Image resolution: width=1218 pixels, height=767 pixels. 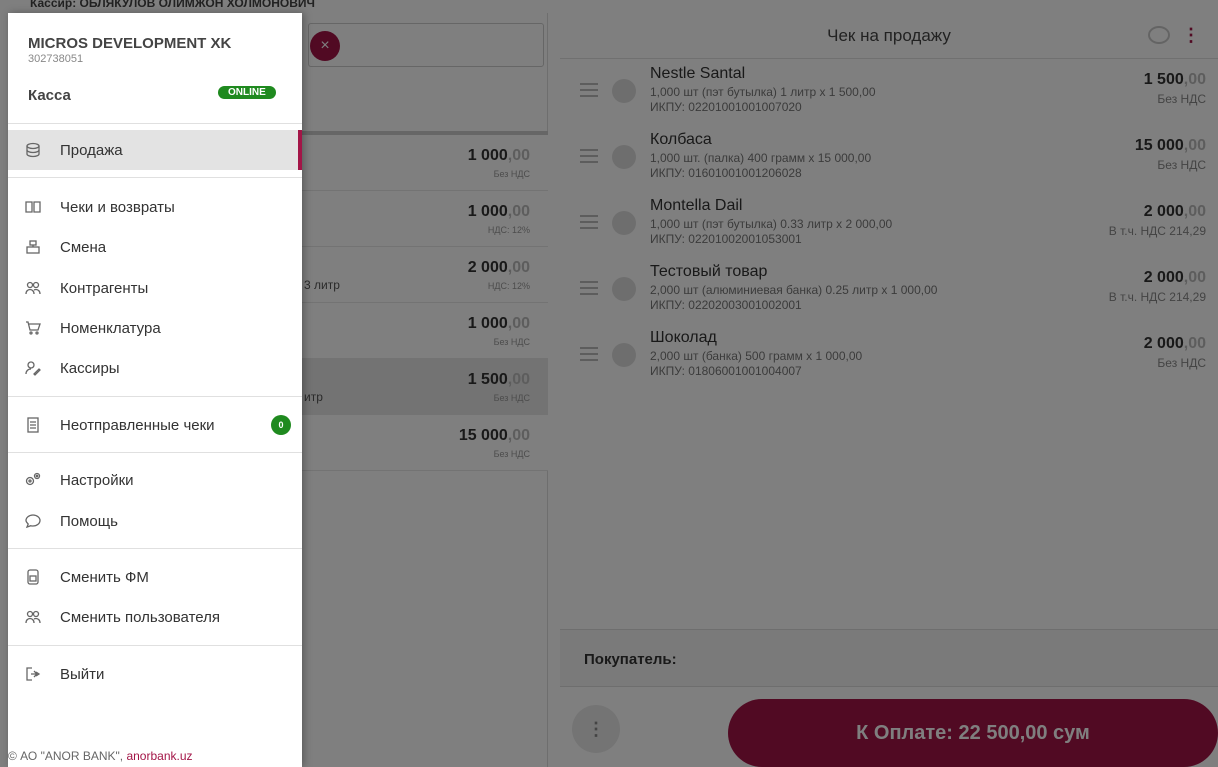 I want to click on menu-item-label: Чеки и возвраты, so click(x=117, y=207).